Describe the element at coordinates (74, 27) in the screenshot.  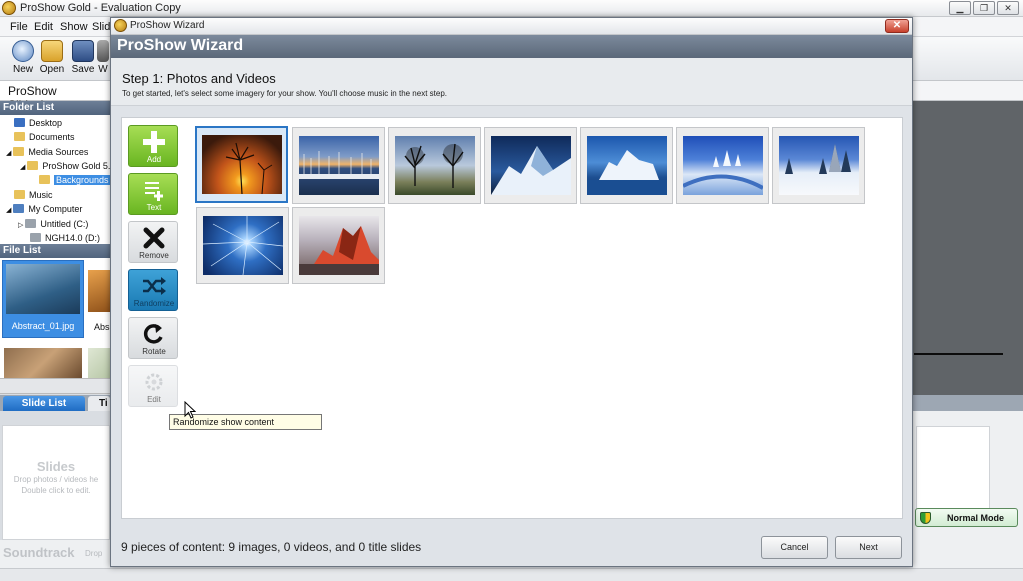
I see `menu-show: Show` at that location.